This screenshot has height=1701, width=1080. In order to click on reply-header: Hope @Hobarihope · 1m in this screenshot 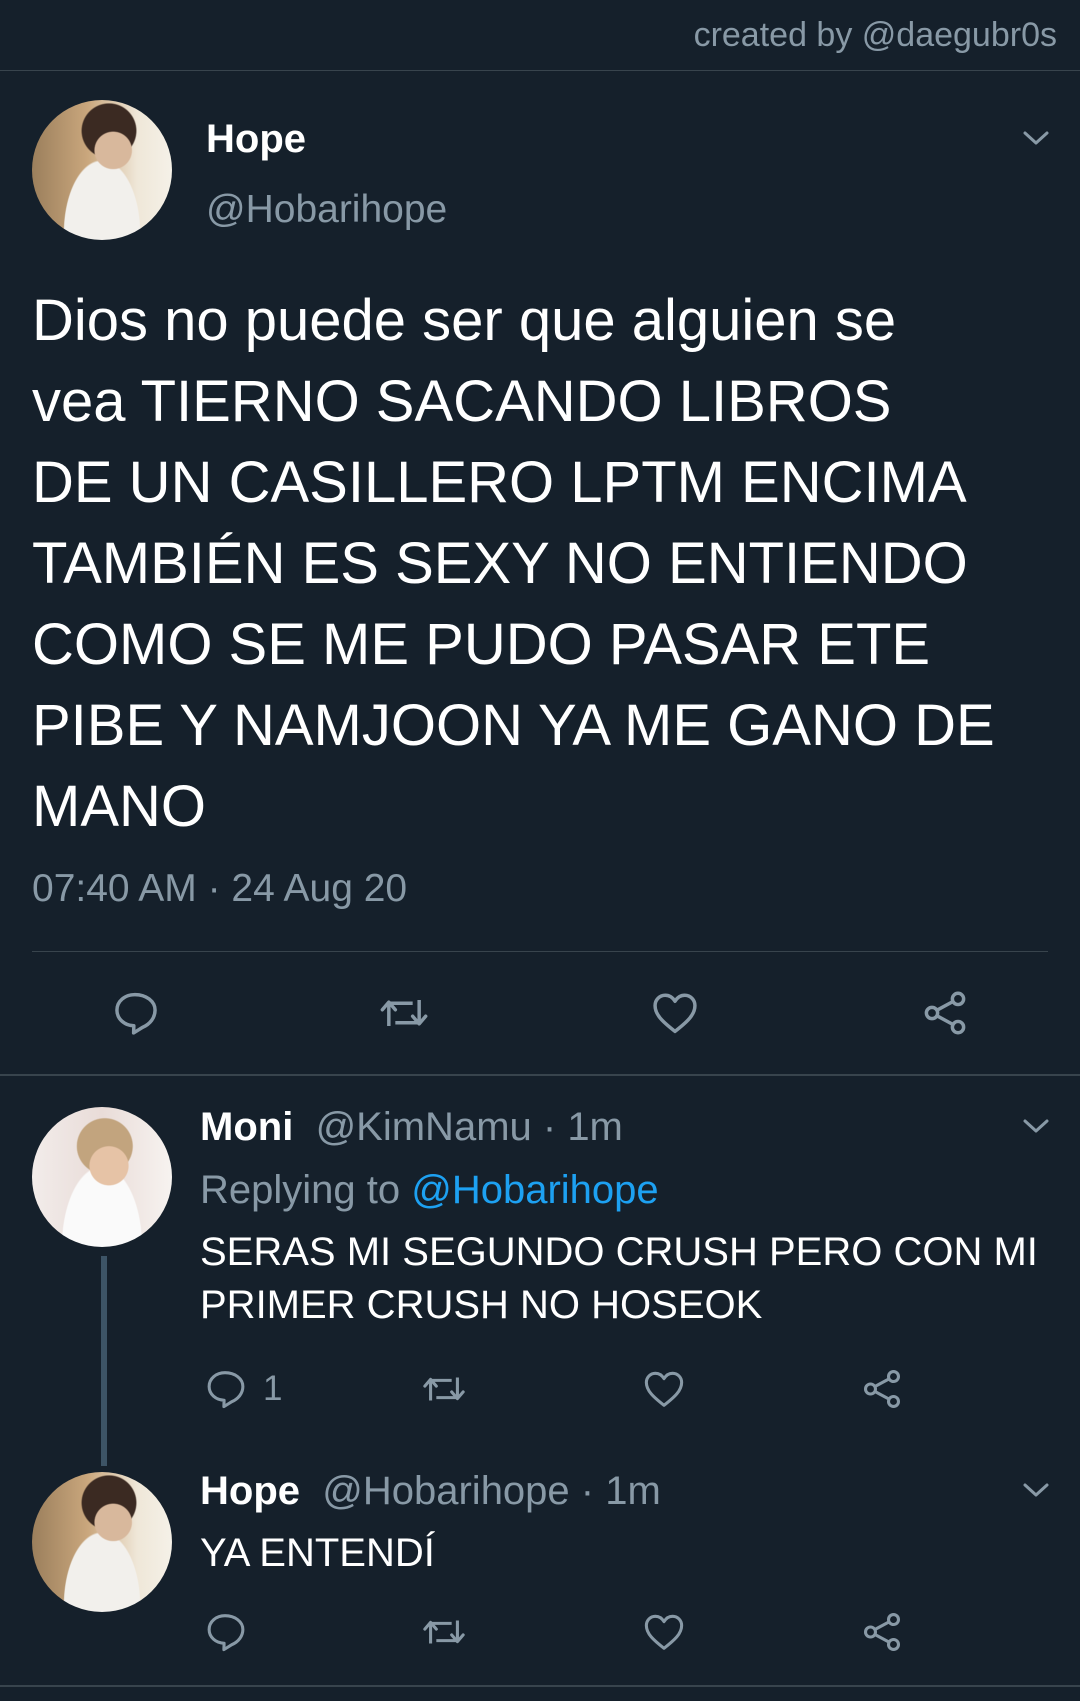, I will do `click(430, 1491)`.